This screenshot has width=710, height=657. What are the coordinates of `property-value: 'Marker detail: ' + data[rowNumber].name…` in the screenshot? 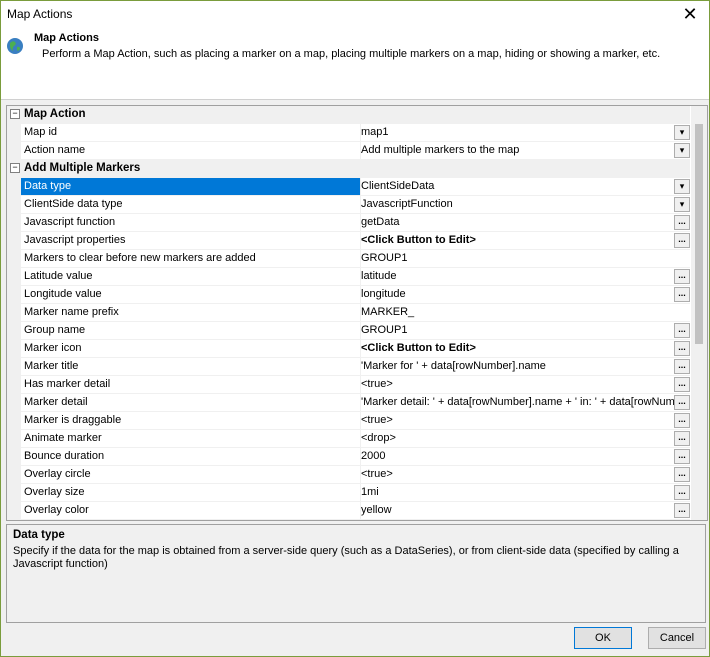 It's located at (516, 402).